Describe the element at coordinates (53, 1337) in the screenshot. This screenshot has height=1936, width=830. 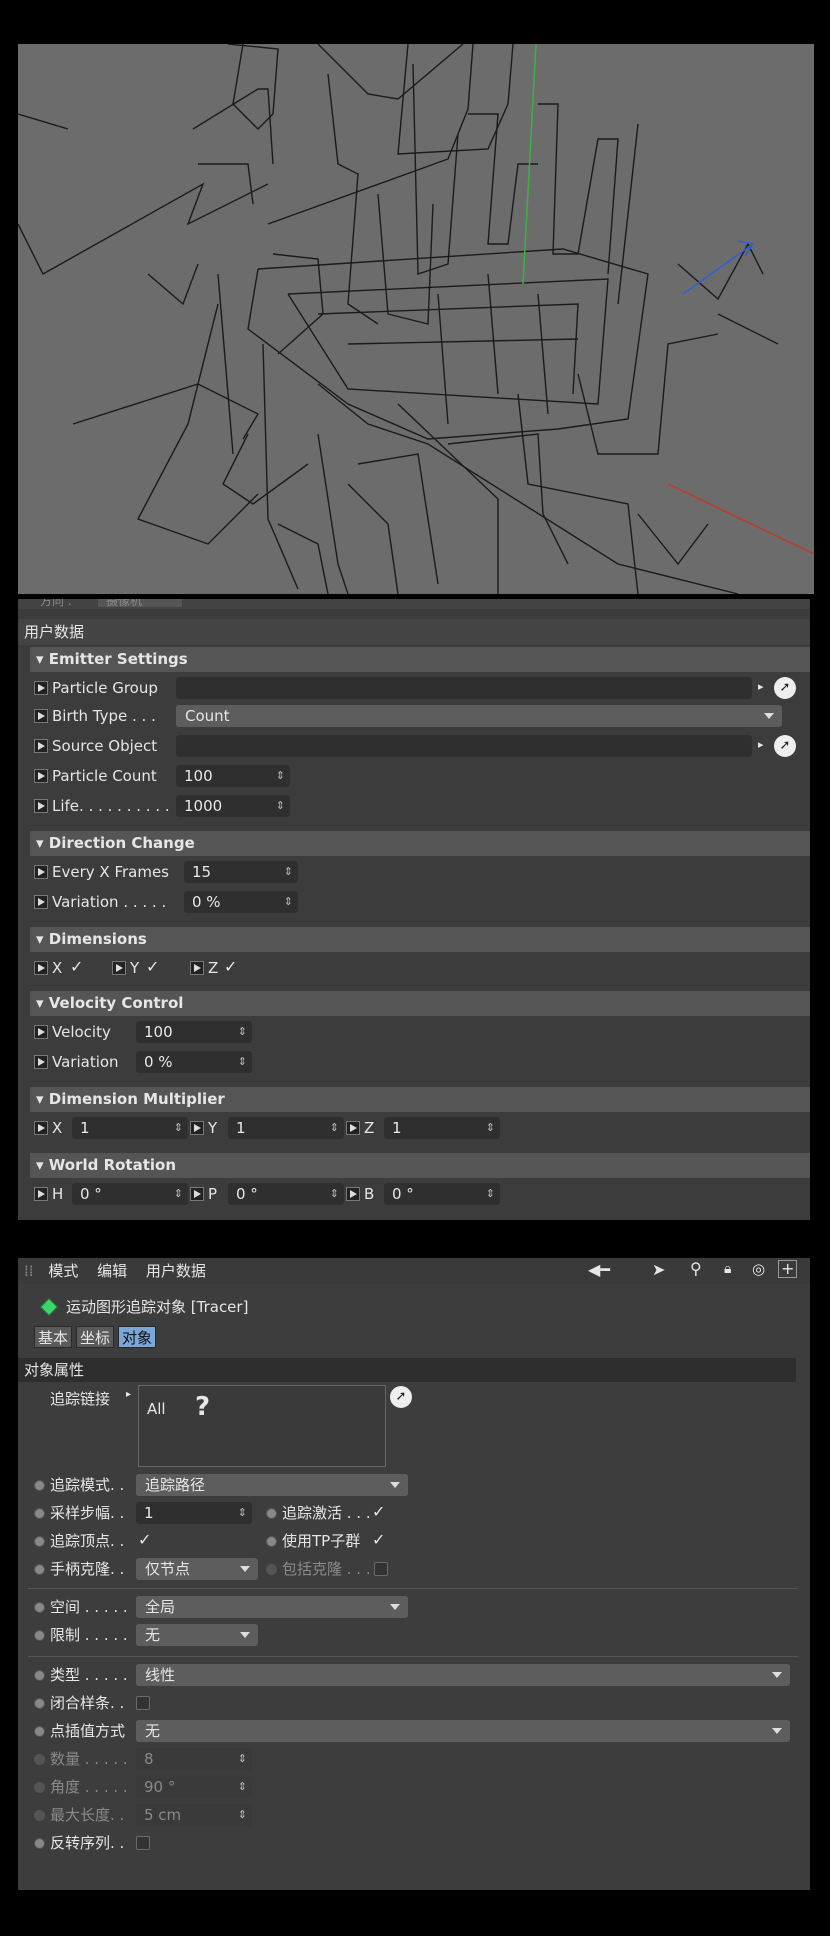
I see `tab-basic: 基本` at that location.